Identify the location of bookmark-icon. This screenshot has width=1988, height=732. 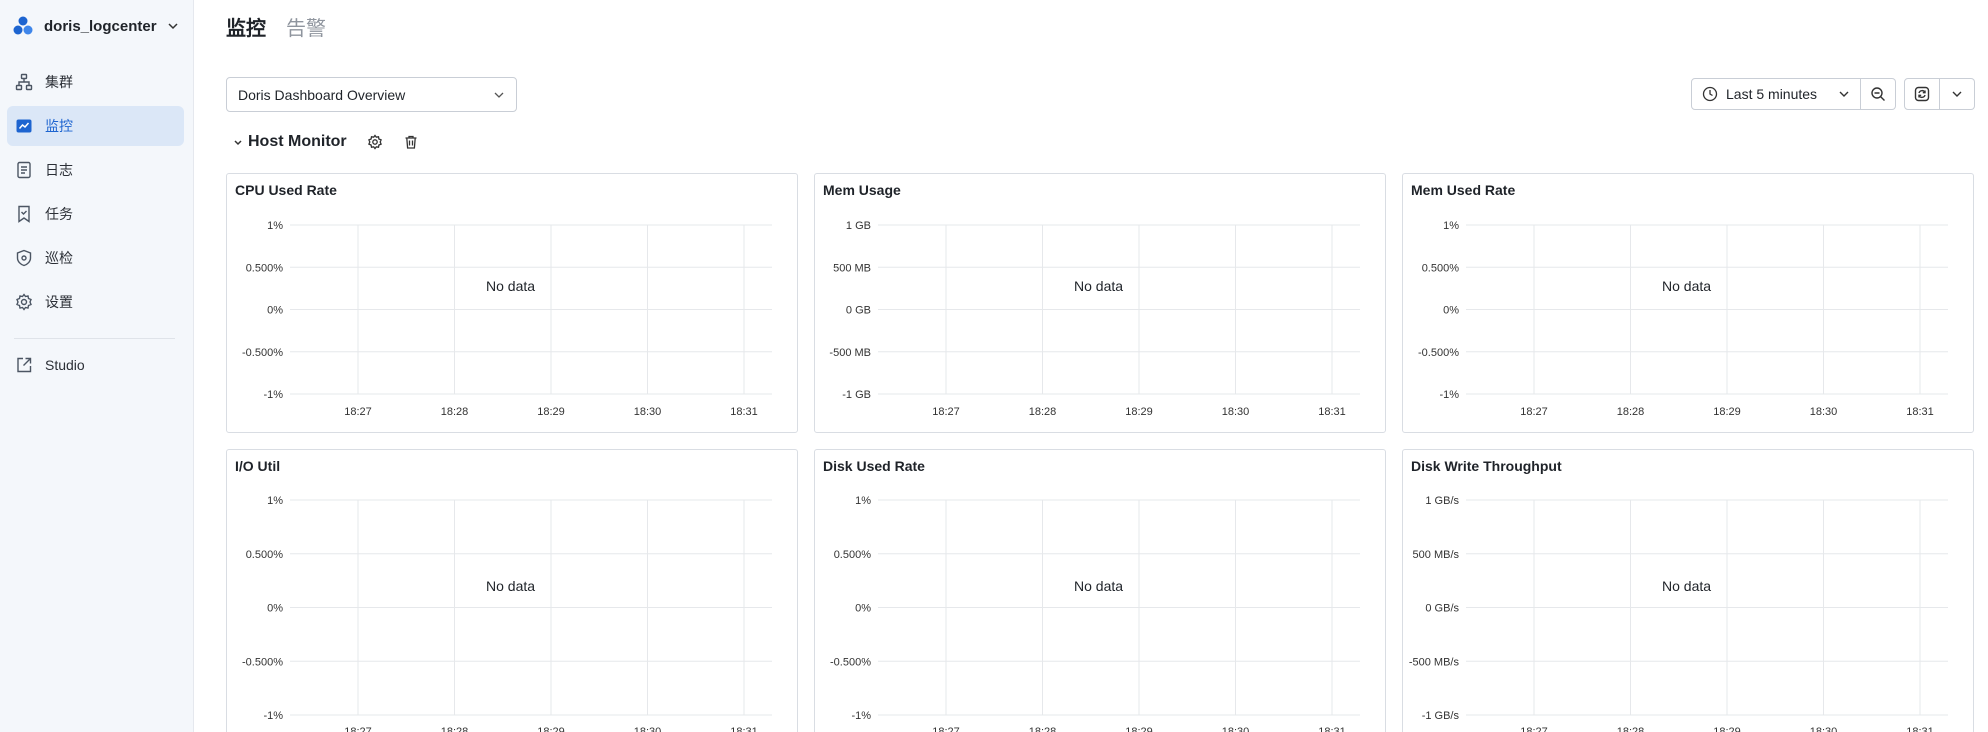
(24, 214).